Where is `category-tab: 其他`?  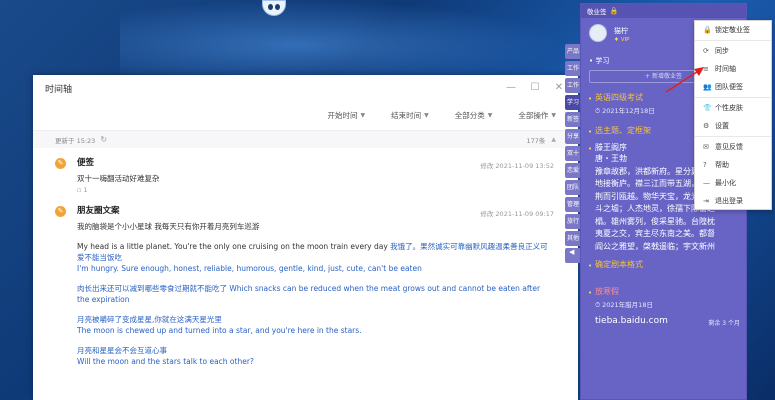
category-tab: 其他 is located at coordinates (573, 238).